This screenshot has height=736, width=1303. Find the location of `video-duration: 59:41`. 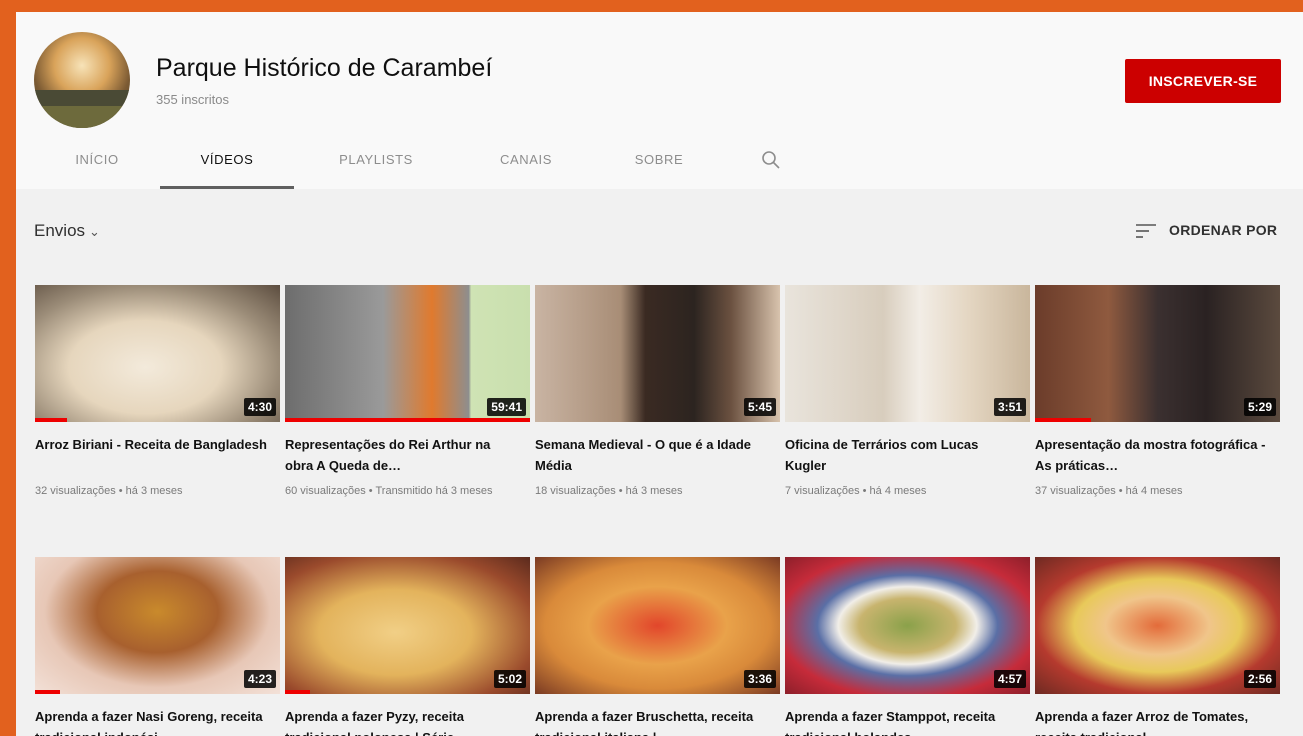

video-duration: 59:41 is located at coordinates (506, 407).